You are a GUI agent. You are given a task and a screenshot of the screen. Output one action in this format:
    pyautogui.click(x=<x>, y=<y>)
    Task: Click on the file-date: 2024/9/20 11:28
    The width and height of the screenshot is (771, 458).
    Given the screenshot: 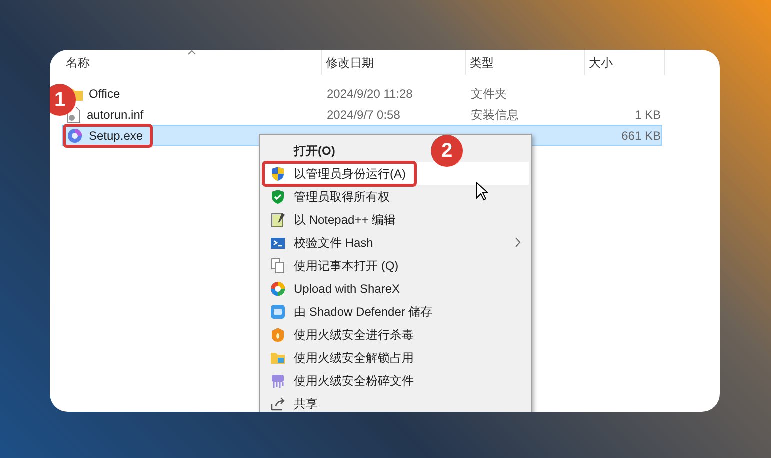 What is the action you would take?
    pyautogui.click(x=370, y=93)
    